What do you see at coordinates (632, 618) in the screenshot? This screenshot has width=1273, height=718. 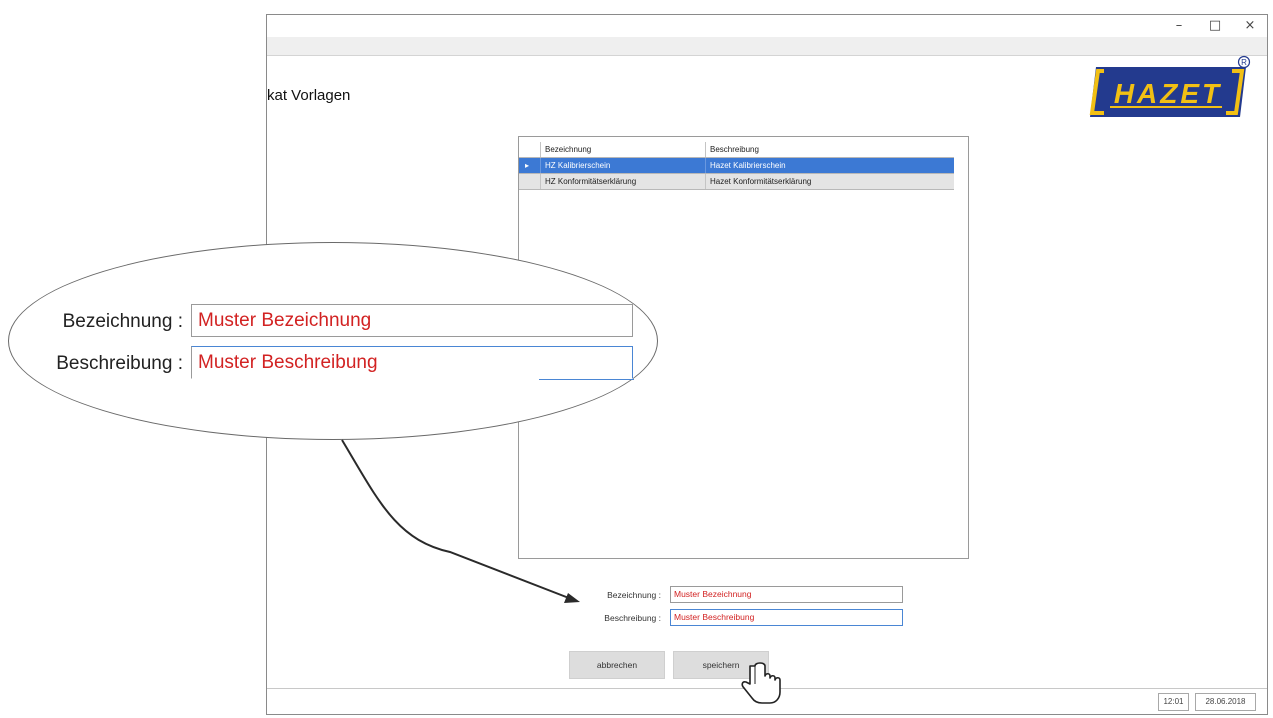 I see `beschreibung-label: Beschreibung :` at bounding box center [632, 618].